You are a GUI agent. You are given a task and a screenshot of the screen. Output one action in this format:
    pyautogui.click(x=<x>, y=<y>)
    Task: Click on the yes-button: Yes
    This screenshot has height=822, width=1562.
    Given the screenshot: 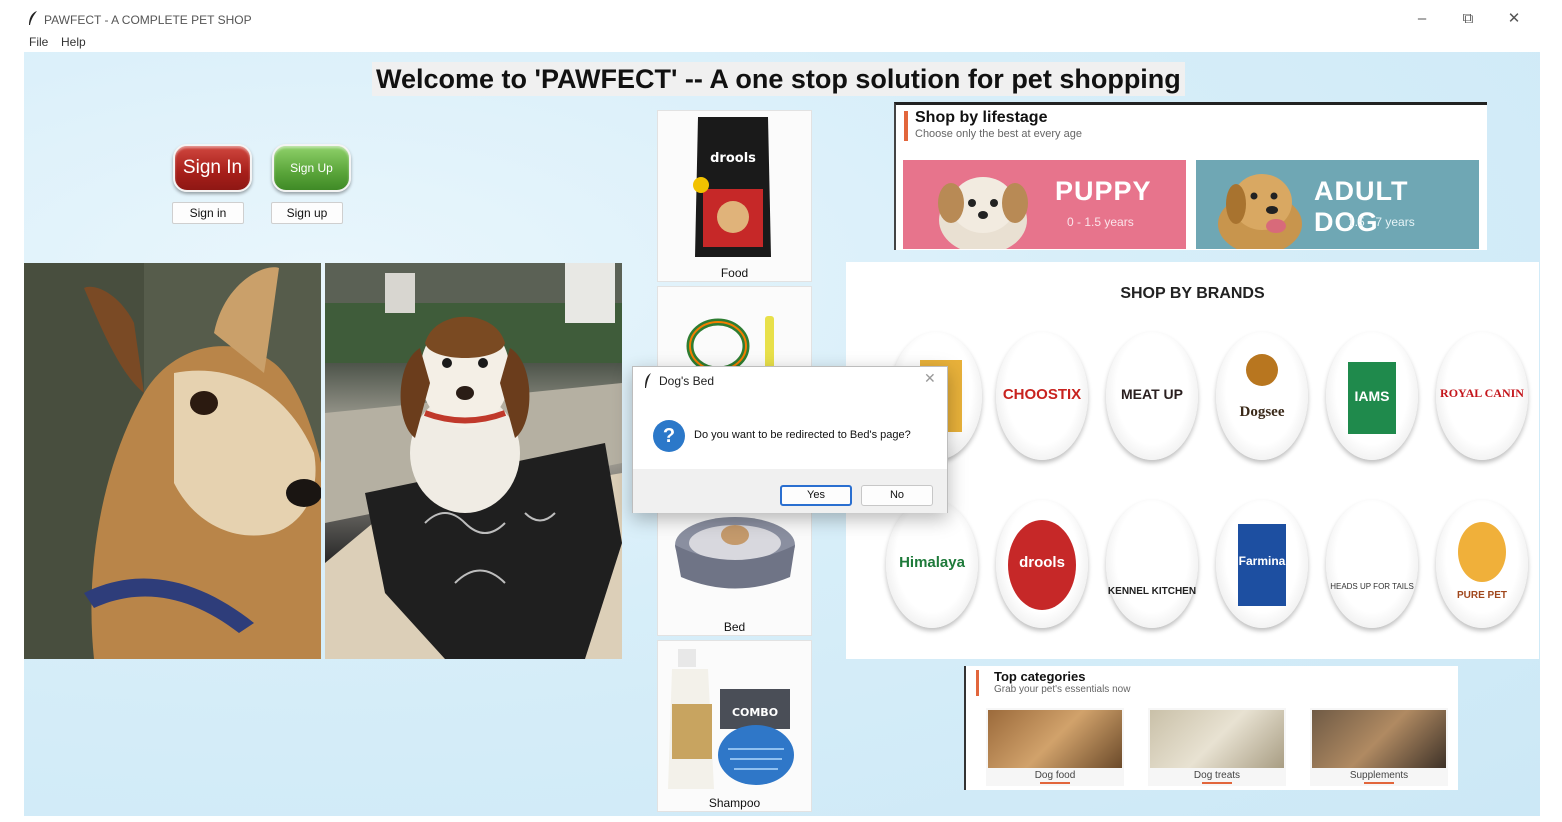 What is the action you would take?
    pyautogui.click(x=816, y=495)
    